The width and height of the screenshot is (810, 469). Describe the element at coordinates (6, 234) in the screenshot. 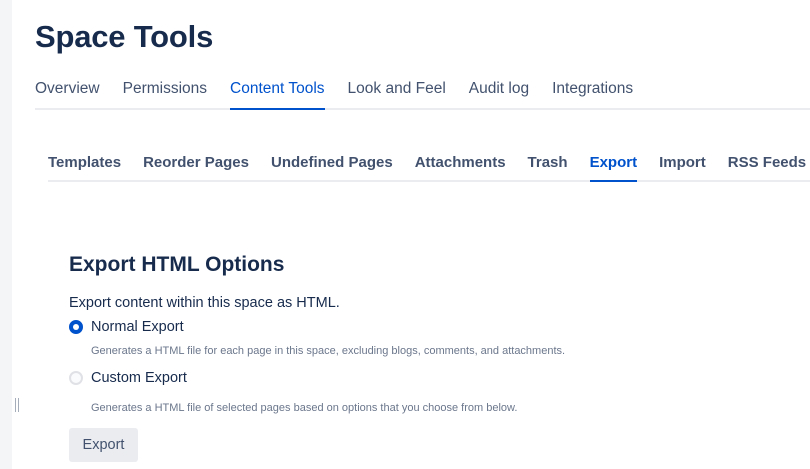

I see `left-sidebar-strip` at that location.